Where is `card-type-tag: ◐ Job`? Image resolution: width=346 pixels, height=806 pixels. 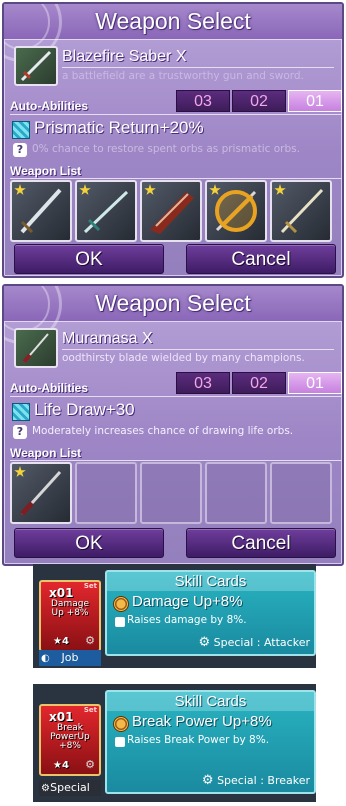
card-type-tag: ◐ Job is located at coordinates (70, 658).